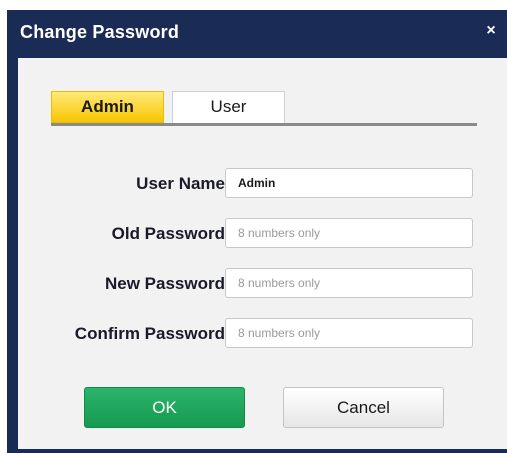 The width and height of the screenshot is (507, 453). What do you see at coordinates (165, 283) in the screenshot?
I see `new-password-label: New Password` at bounding box center [165, 283].